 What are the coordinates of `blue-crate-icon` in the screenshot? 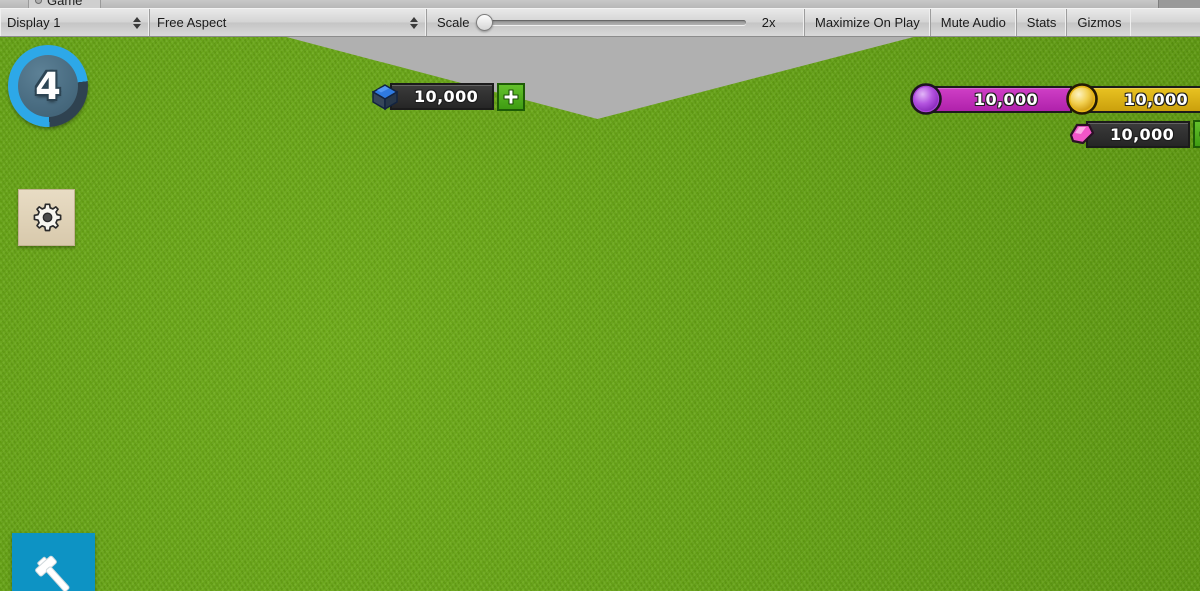 It's located at (385, 96).